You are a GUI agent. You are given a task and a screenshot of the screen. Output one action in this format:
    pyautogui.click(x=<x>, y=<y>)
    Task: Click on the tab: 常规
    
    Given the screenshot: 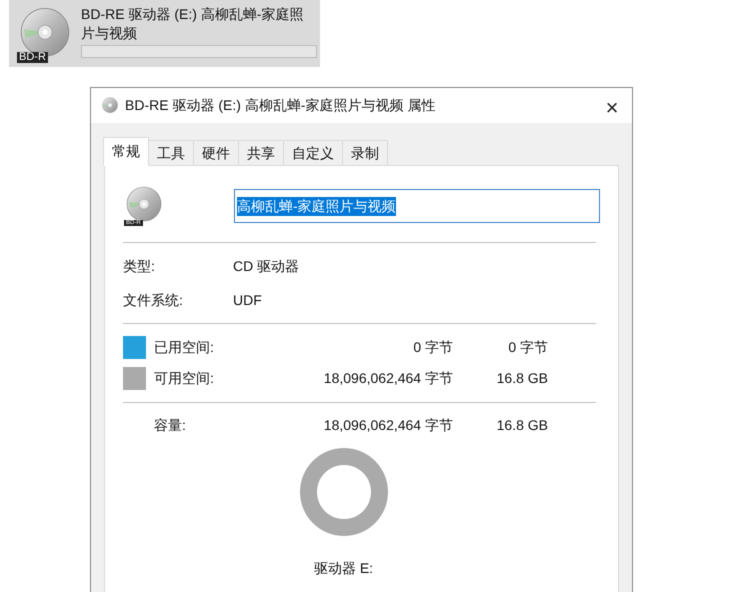 What is the action you would take?
    pyautogui.click(x=126, y=151)
    